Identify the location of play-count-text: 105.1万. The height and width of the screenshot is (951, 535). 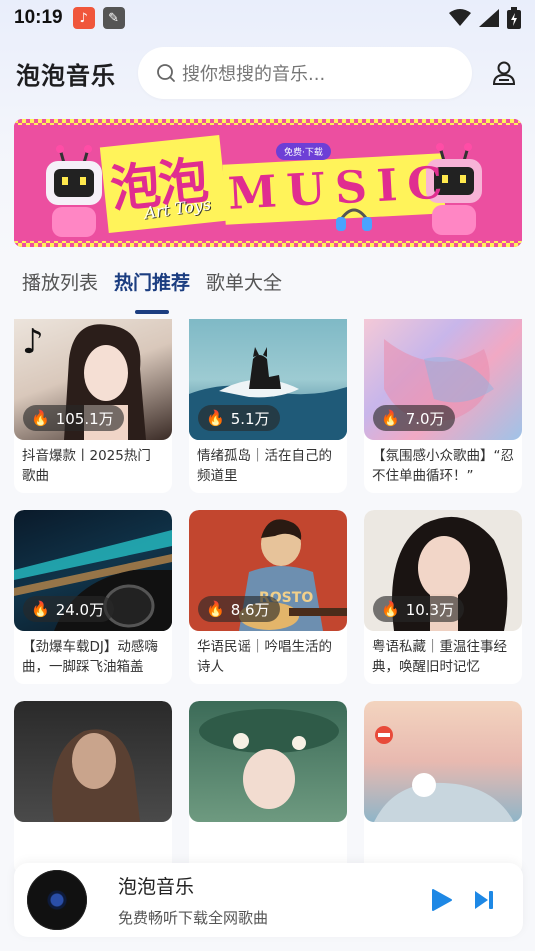
(84, 418).